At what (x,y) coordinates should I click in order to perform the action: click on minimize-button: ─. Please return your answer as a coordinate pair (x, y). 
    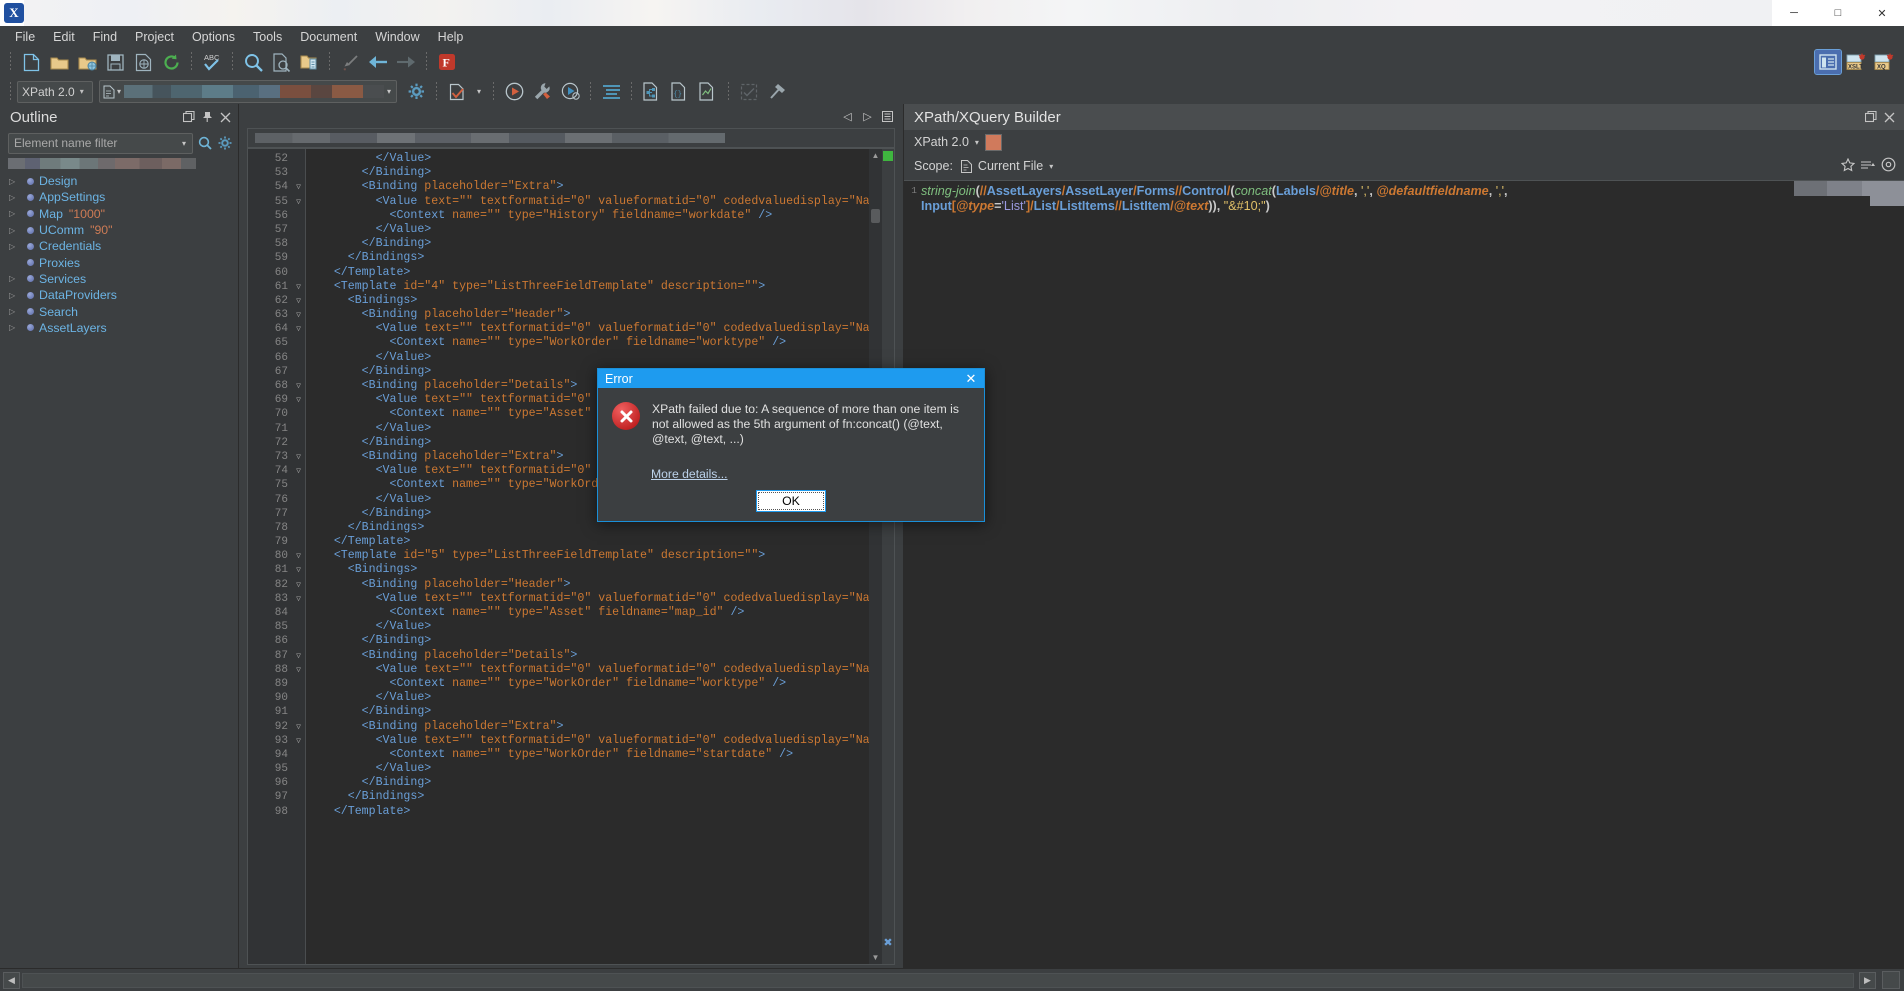
    Looking at the image, I should click on (1794, 13).